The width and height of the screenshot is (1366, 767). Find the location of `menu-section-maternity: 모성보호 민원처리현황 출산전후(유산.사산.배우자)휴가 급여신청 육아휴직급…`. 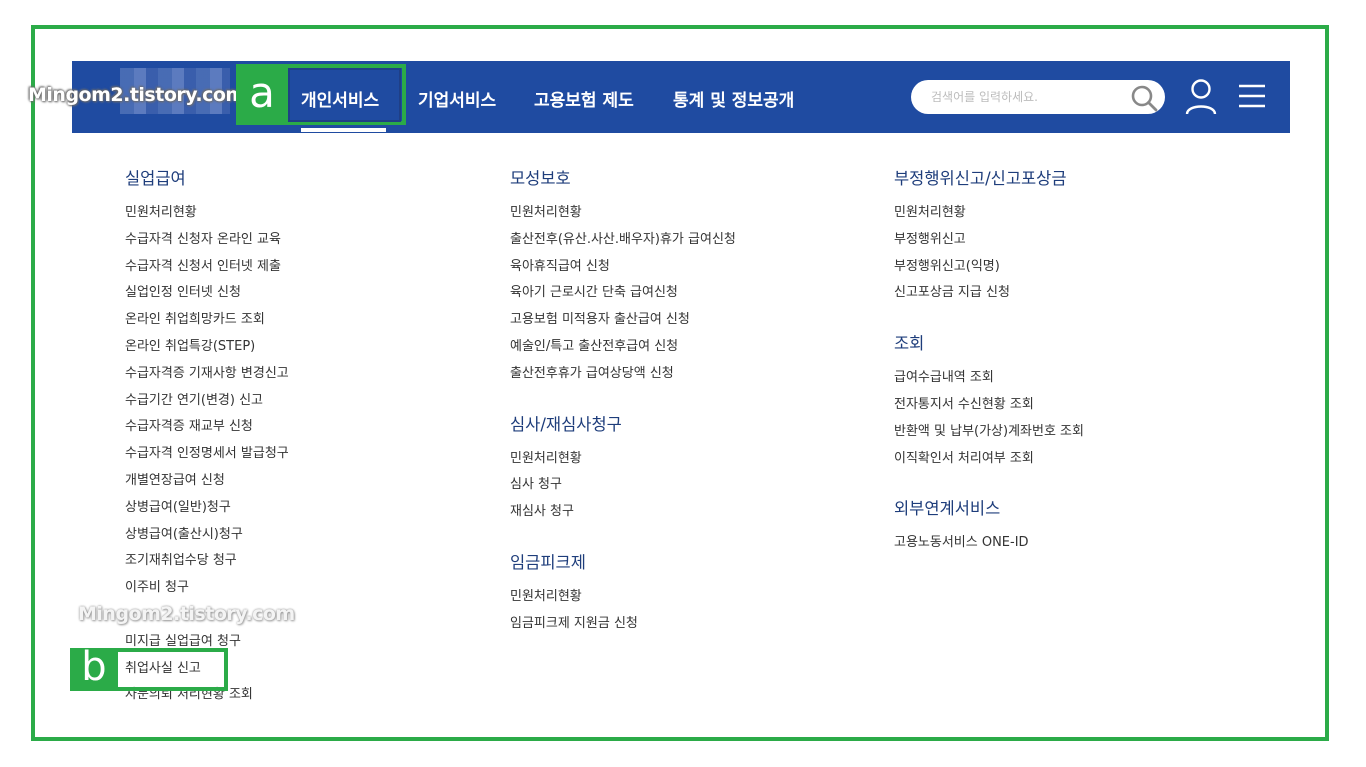

menu-section-maternity: 모성보호 민원처리현황 출산전후(유산.사산.배우자)휴가 급여신청 육아휴직급… is located at coordinates (623, 279).